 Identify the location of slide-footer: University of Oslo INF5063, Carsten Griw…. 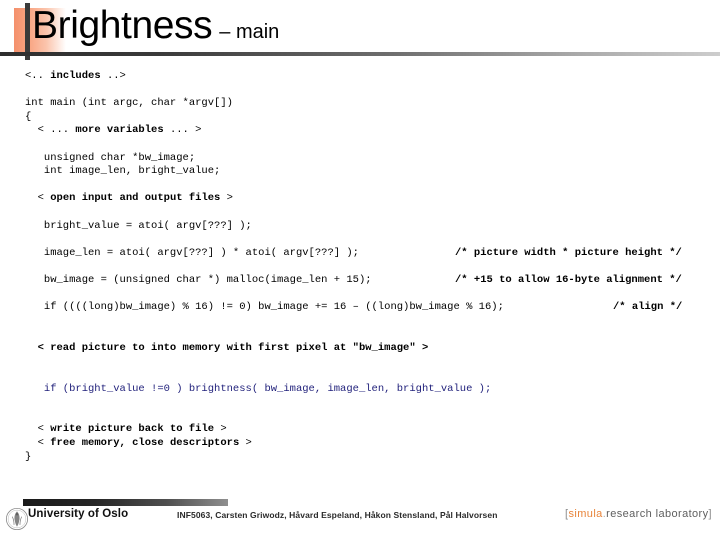
(360, 519).